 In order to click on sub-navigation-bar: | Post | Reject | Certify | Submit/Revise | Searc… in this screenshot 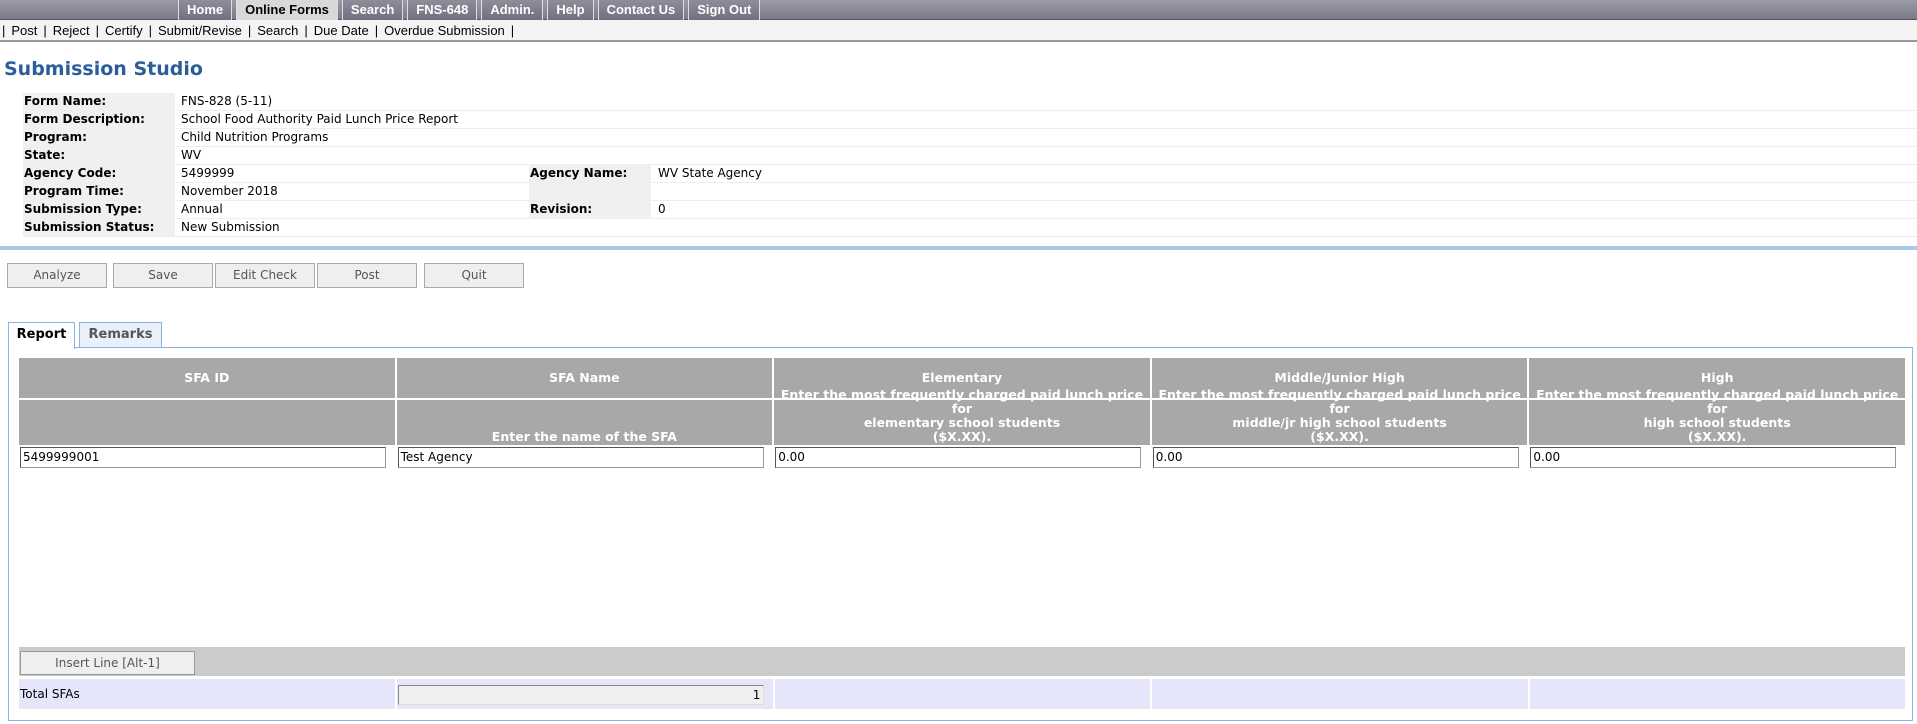, I will do `click(958, 31)`.